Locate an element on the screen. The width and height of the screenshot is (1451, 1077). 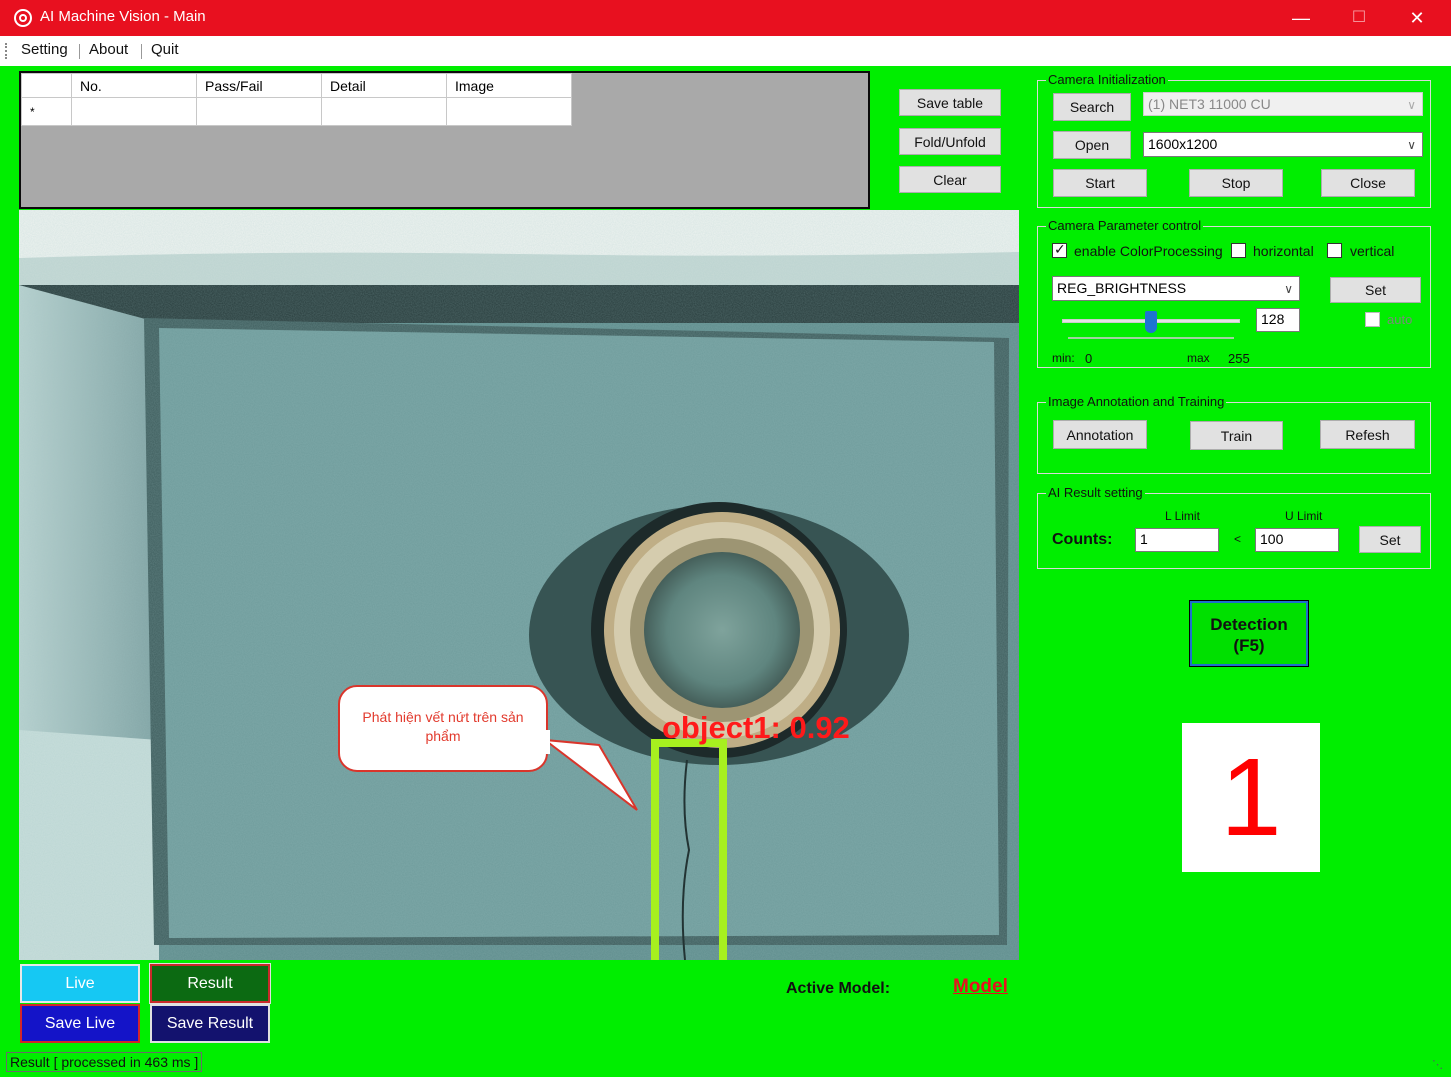
detection-label-line2: (F5) is located at coordinates (1249, 645).